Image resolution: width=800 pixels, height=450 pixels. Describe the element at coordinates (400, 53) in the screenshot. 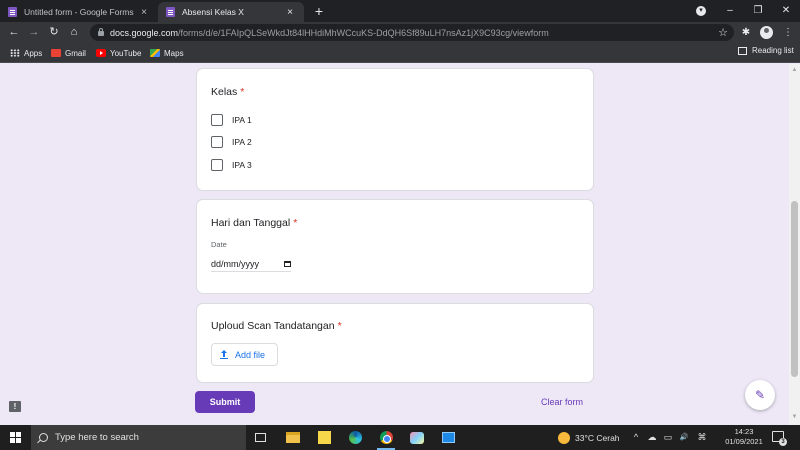

I see `bookmarks-bar: Apps Gmail YouTube Maps` at that location.